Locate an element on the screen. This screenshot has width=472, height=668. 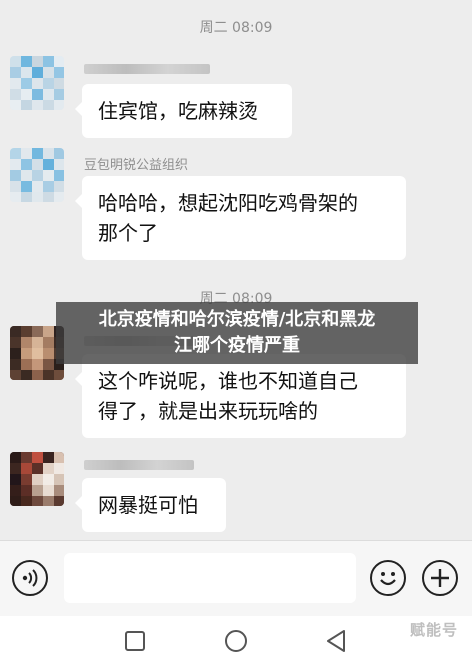
message-text: 得了，就是出来玩玩啥的 is located at coordinates (208, 411).